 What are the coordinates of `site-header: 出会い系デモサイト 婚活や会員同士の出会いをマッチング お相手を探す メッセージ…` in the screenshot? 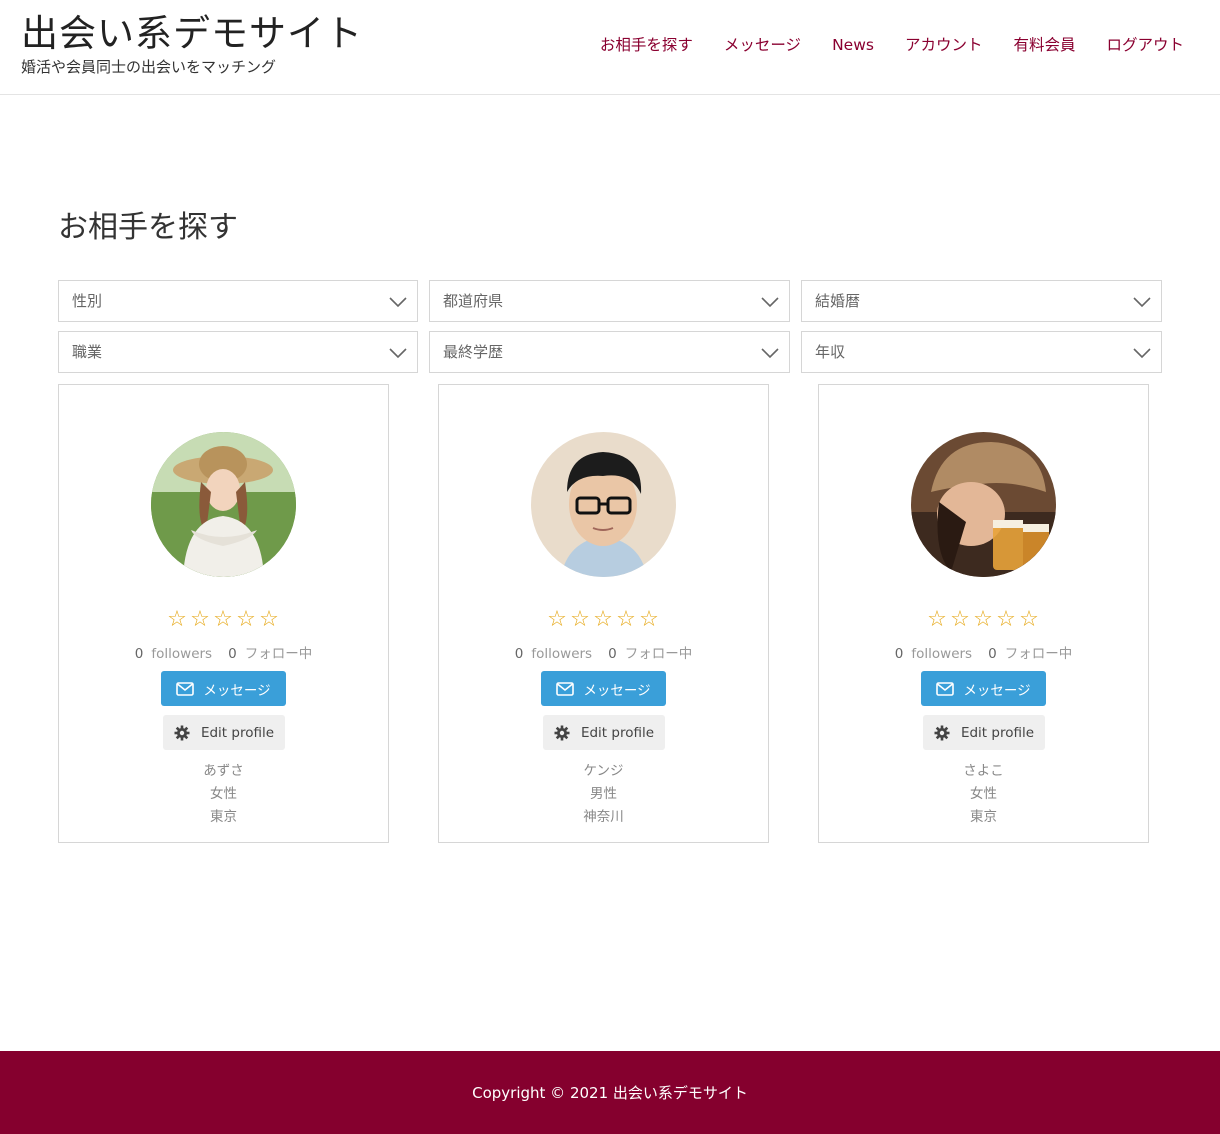 It's located at (610, 47).